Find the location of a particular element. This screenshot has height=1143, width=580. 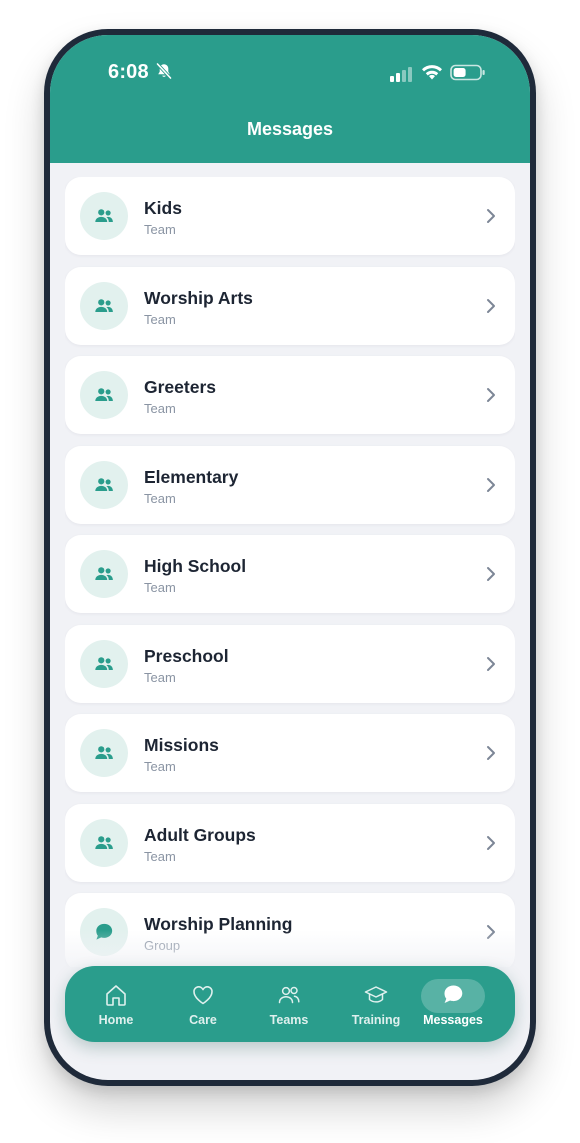

home-icon is located at coordinates (116, 995).